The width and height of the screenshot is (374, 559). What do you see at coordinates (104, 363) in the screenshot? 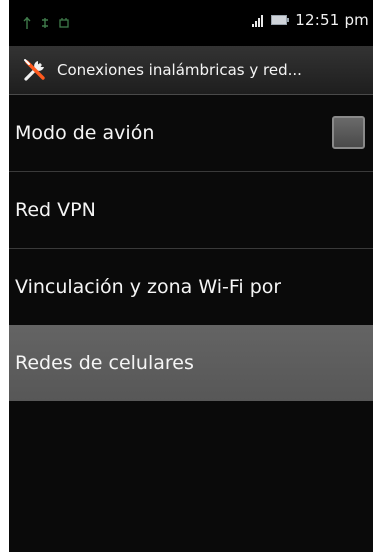
I see `list-item-label: Redes de celulares` at bounding box center [104, 363].